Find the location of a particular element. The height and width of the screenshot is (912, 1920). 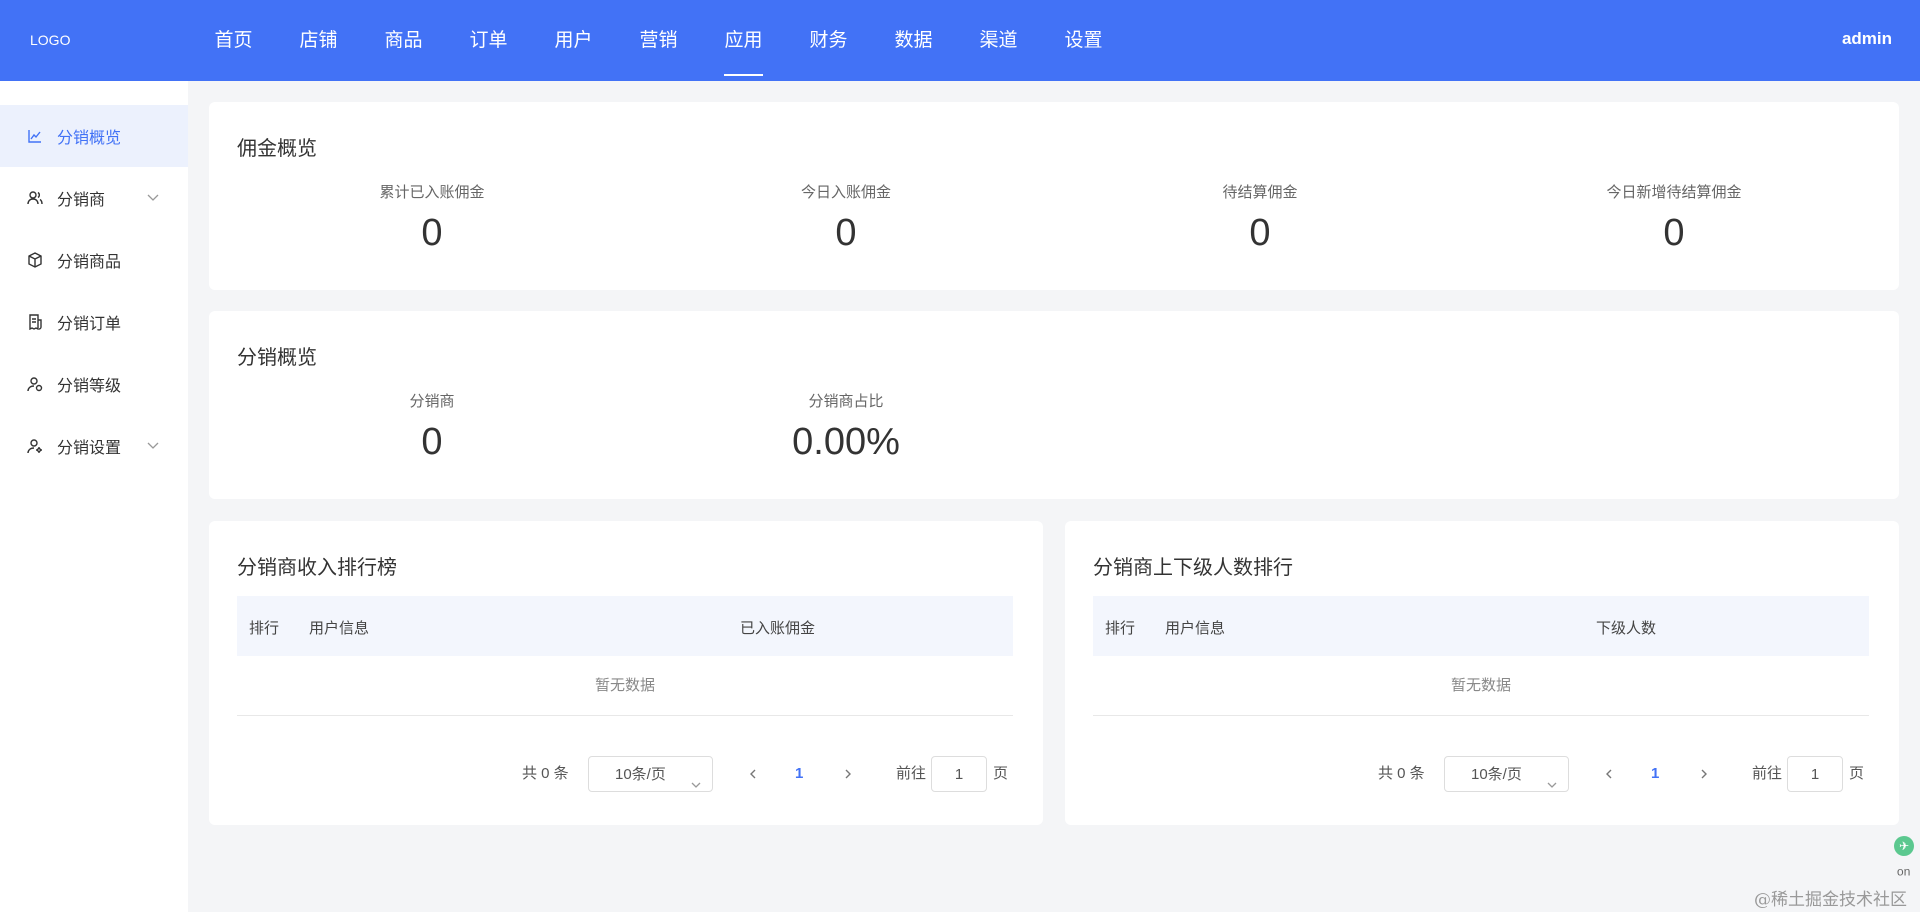

user-settings-icon is located at coordinates (35, 446).